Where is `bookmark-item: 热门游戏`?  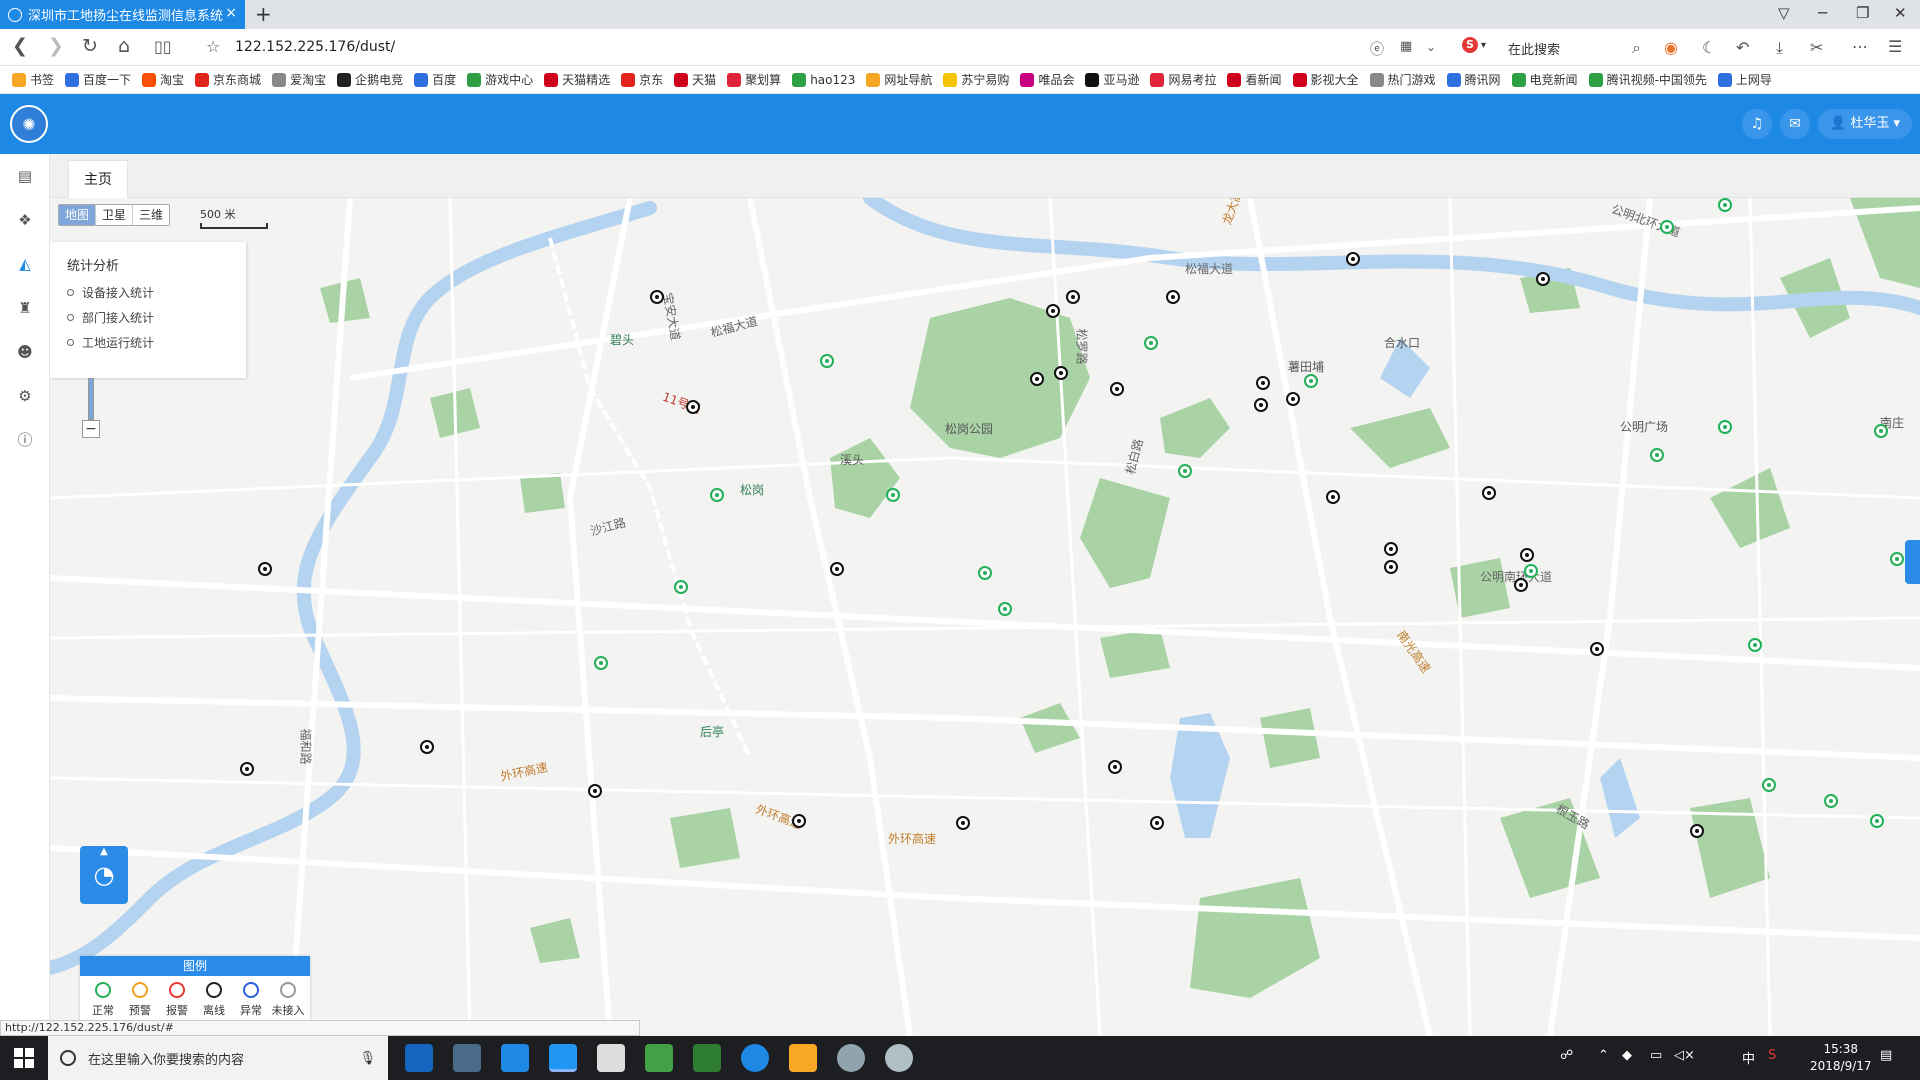
bookmark-item: 热门游戏 is located at coordinates (1402, 79).